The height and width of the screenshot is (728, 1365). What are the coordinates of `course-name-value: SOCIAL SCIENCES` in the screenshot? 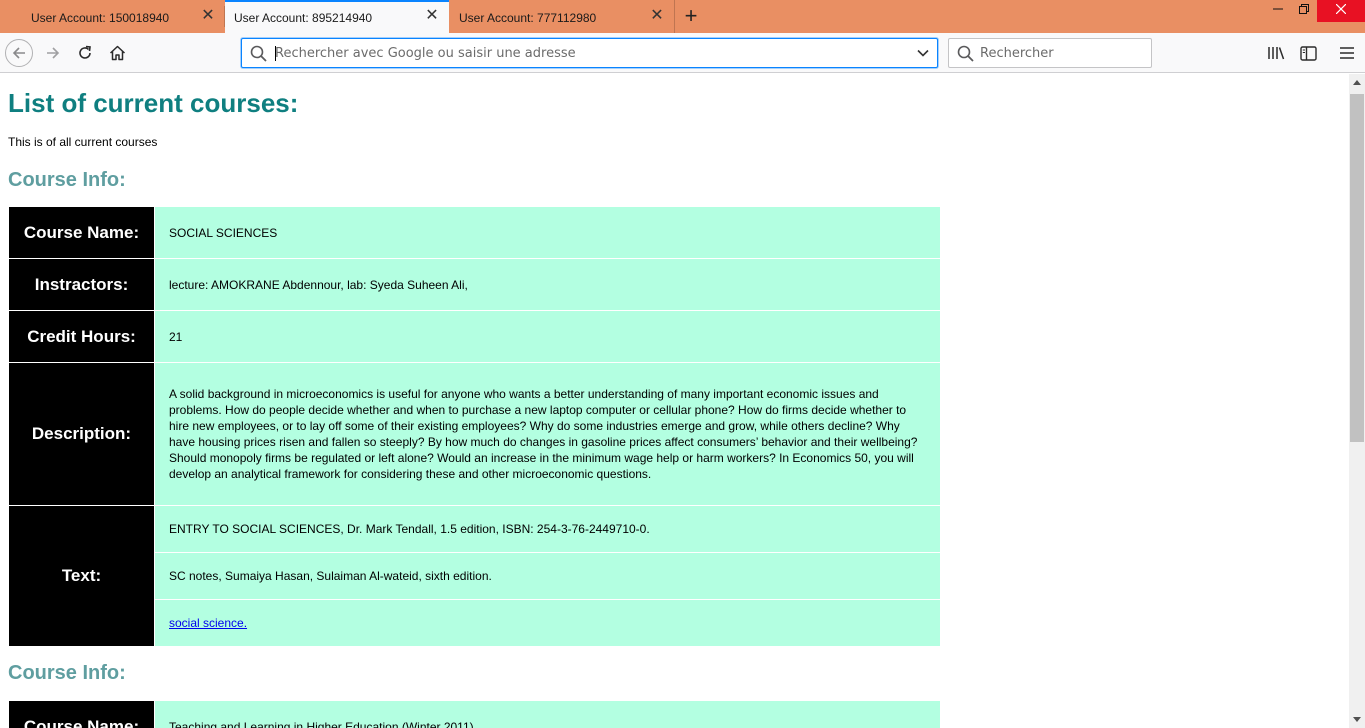 It's located at (547, 232).